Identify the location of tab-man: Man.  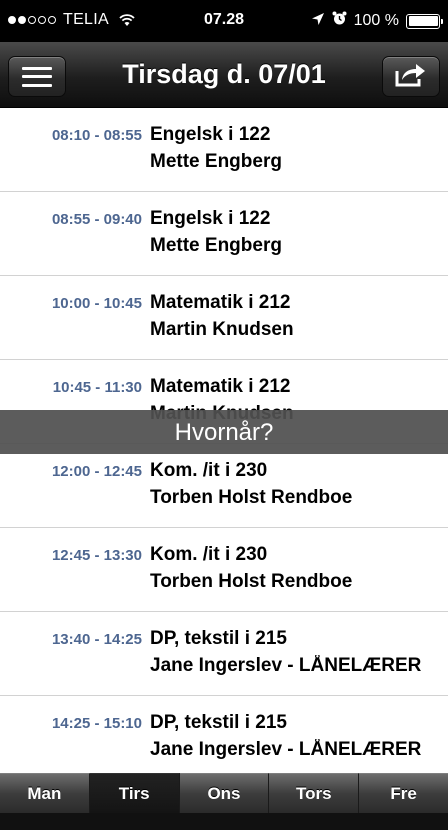
(45, 793).